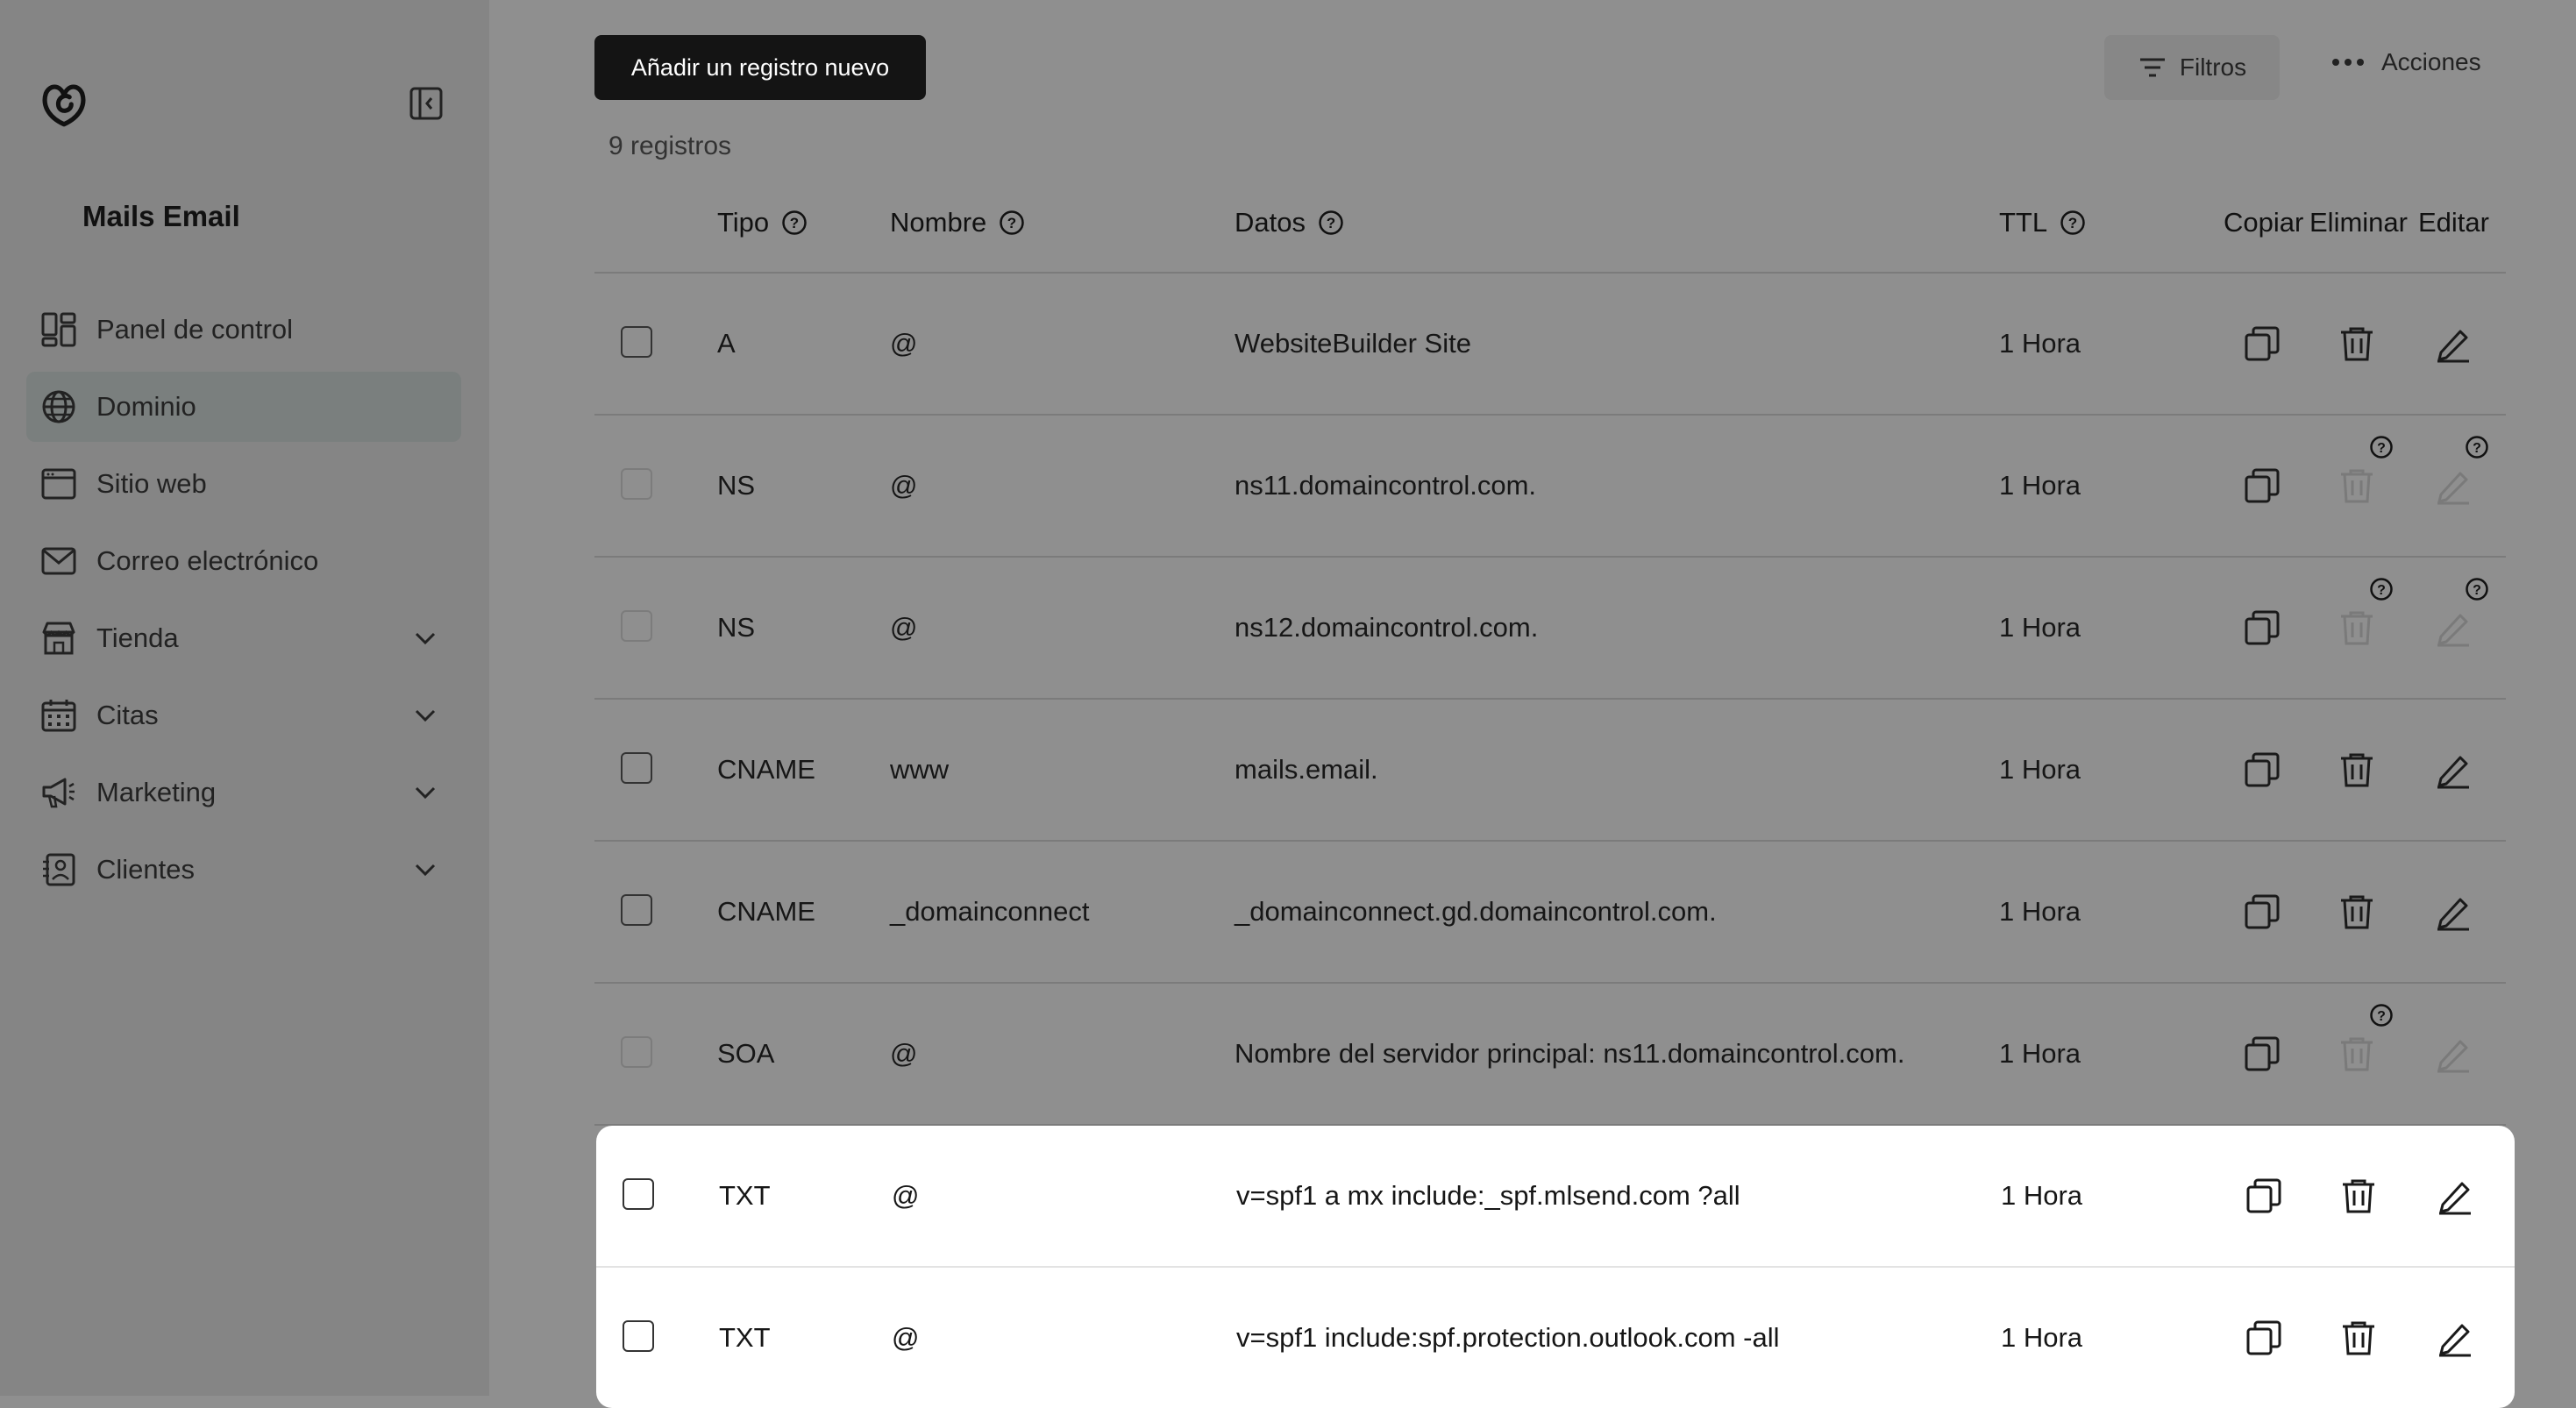 The image size is (2576, 1408). I want to click on records-count: 9 registros, so click(670, 146).